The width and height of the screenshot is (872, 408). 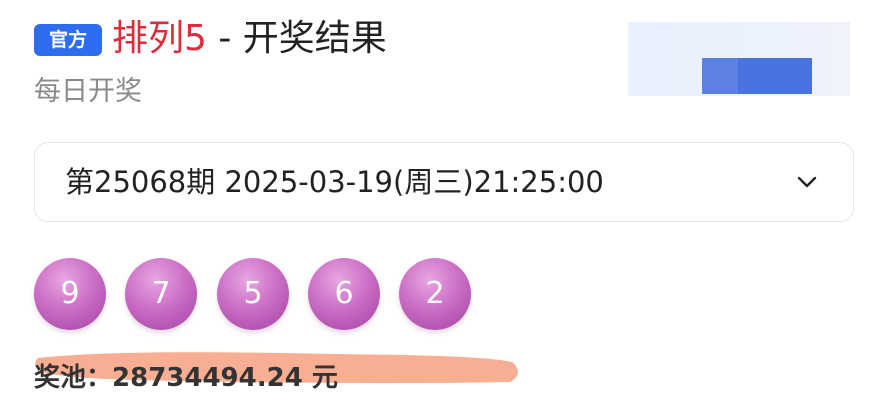 I want to click on chevron-down-icon, so click(x=807, y=182).